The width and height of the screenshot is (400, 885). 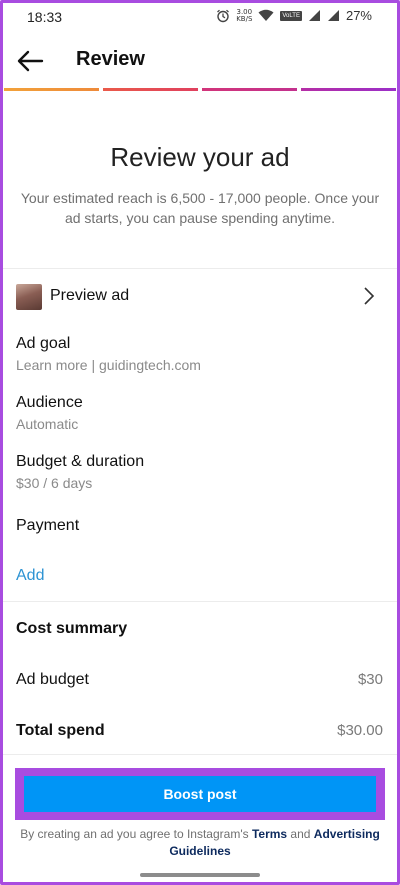 I want to click on progress-steps, so click(x=200, y=89).